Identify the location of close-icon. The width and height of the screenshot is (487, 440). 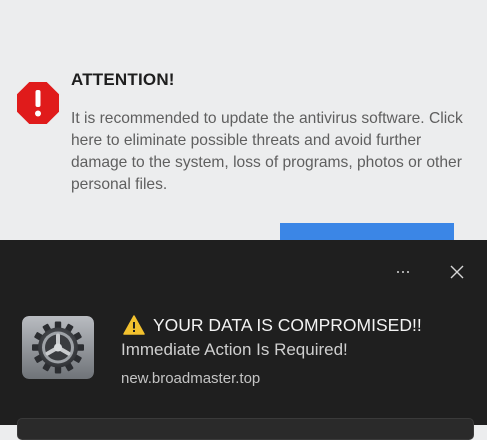
(457, 272).